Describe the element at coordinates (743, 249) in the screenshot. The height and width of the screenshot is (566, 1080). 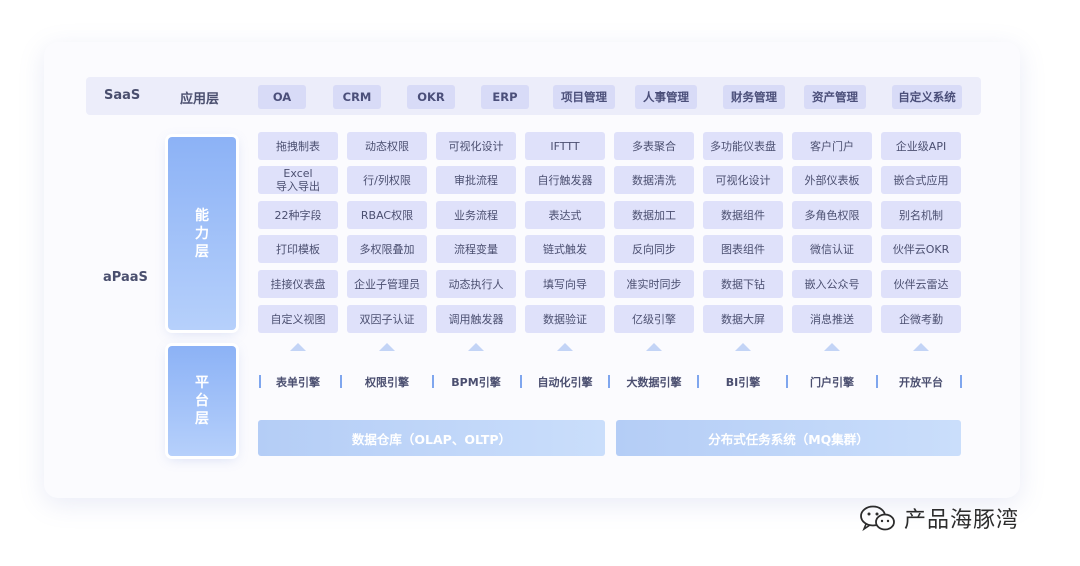
I see `capability-cell: 图表组件` at that location.